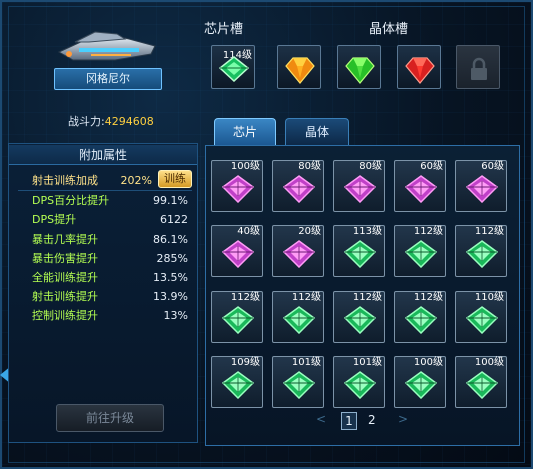  What do you see at coordinates (420, 70) in the screenshot?
I see `red-crystal-icon` at bounding box center [420, 70].